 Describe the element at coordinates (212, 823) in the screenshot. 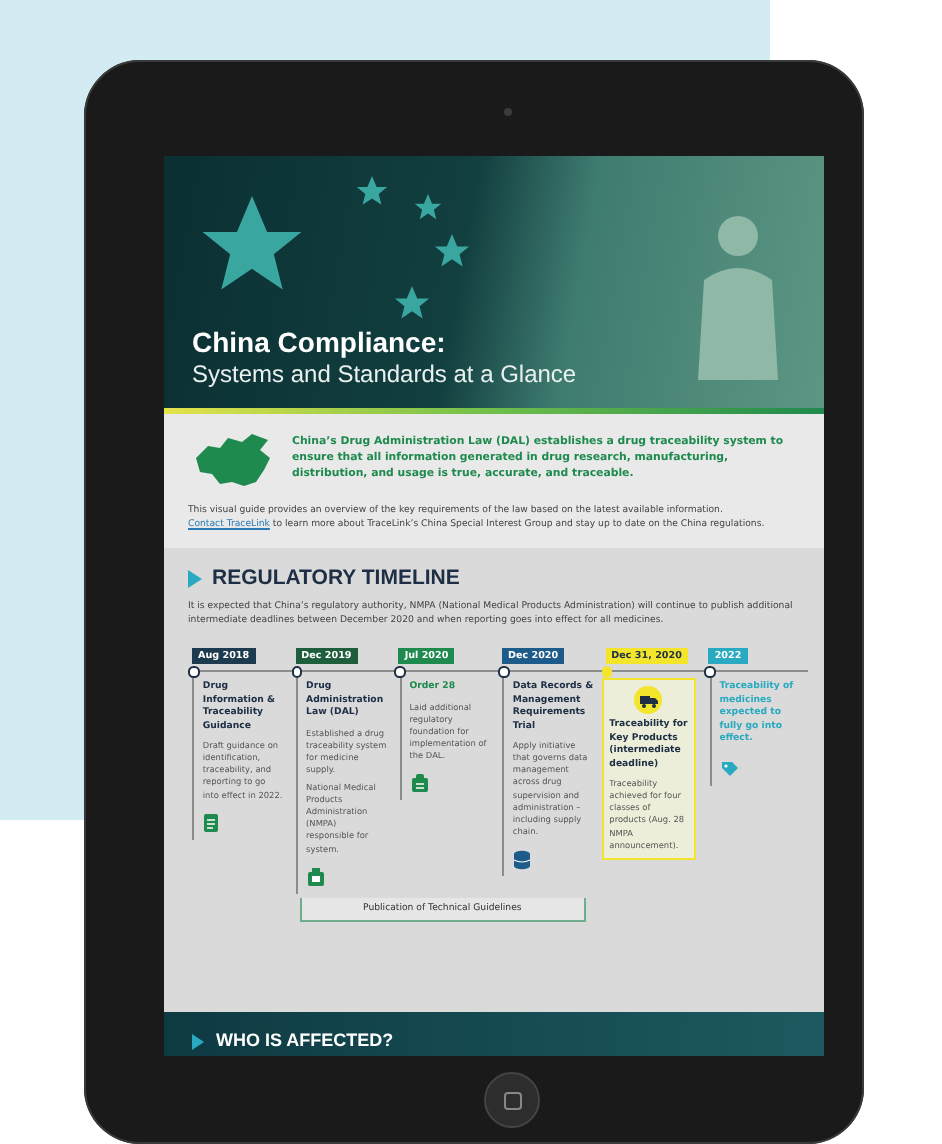

I see `document-icon` at that location.